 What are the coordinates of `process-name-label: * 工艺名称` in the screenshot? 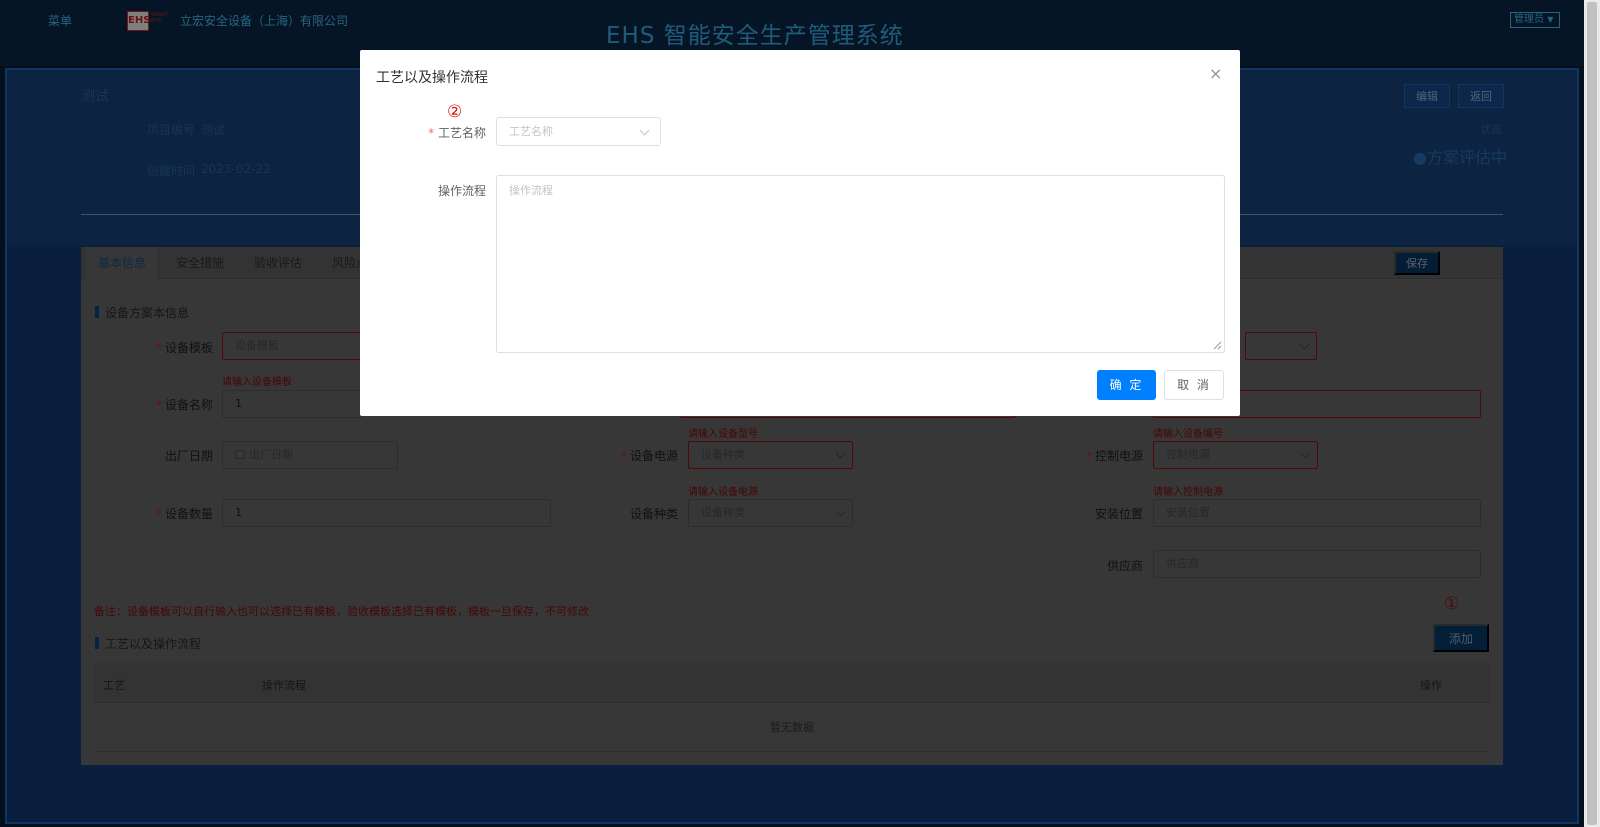 It's located at (457, 133).